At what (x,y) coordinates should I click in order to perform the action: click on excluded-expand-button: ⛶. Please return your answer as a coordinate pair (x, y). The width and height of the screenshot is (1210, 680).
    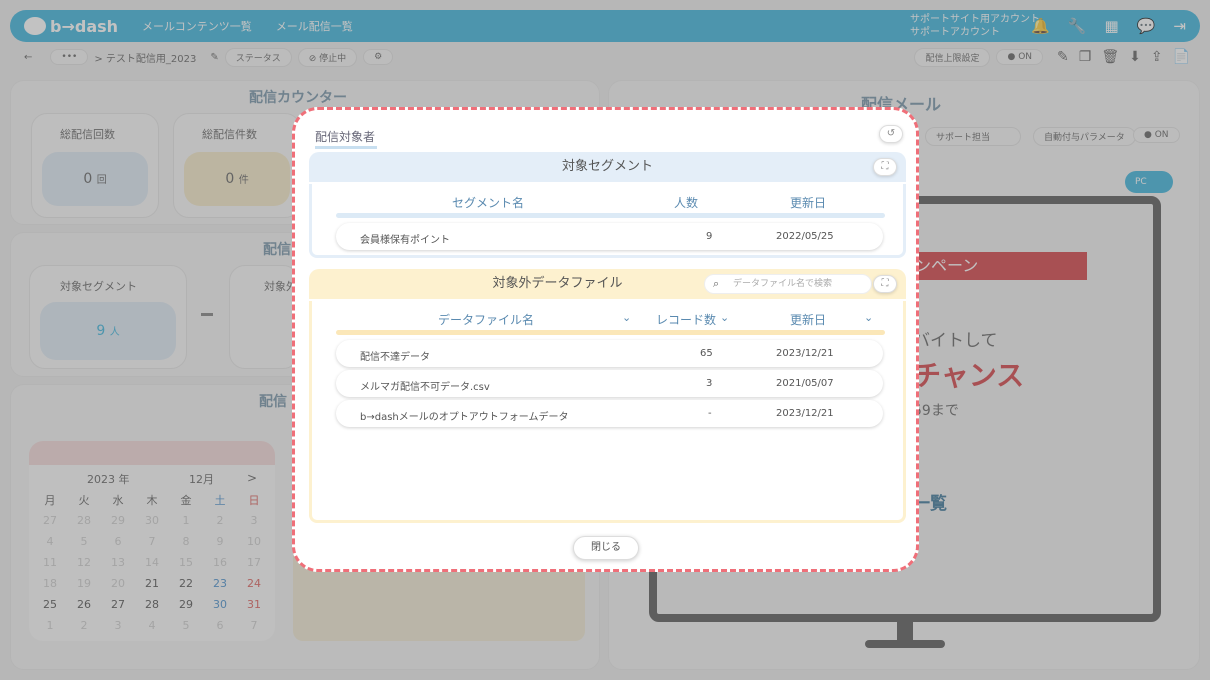
    Looking at the image, I should click on (885, 284).